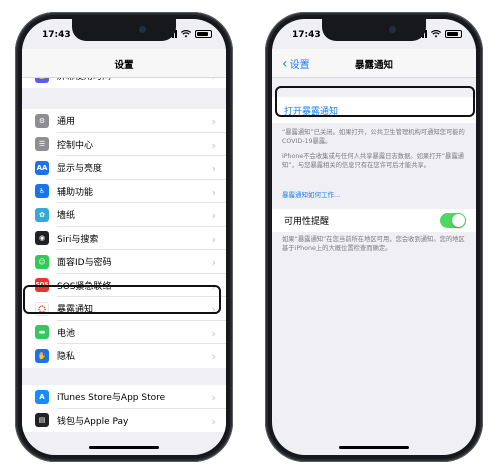 The width and height of the screenshot is (500, 475). What do you see at coordinates (375, 101) in the screenshot?
I see `highlight-open-exposure` at bounding box center [375, 101].